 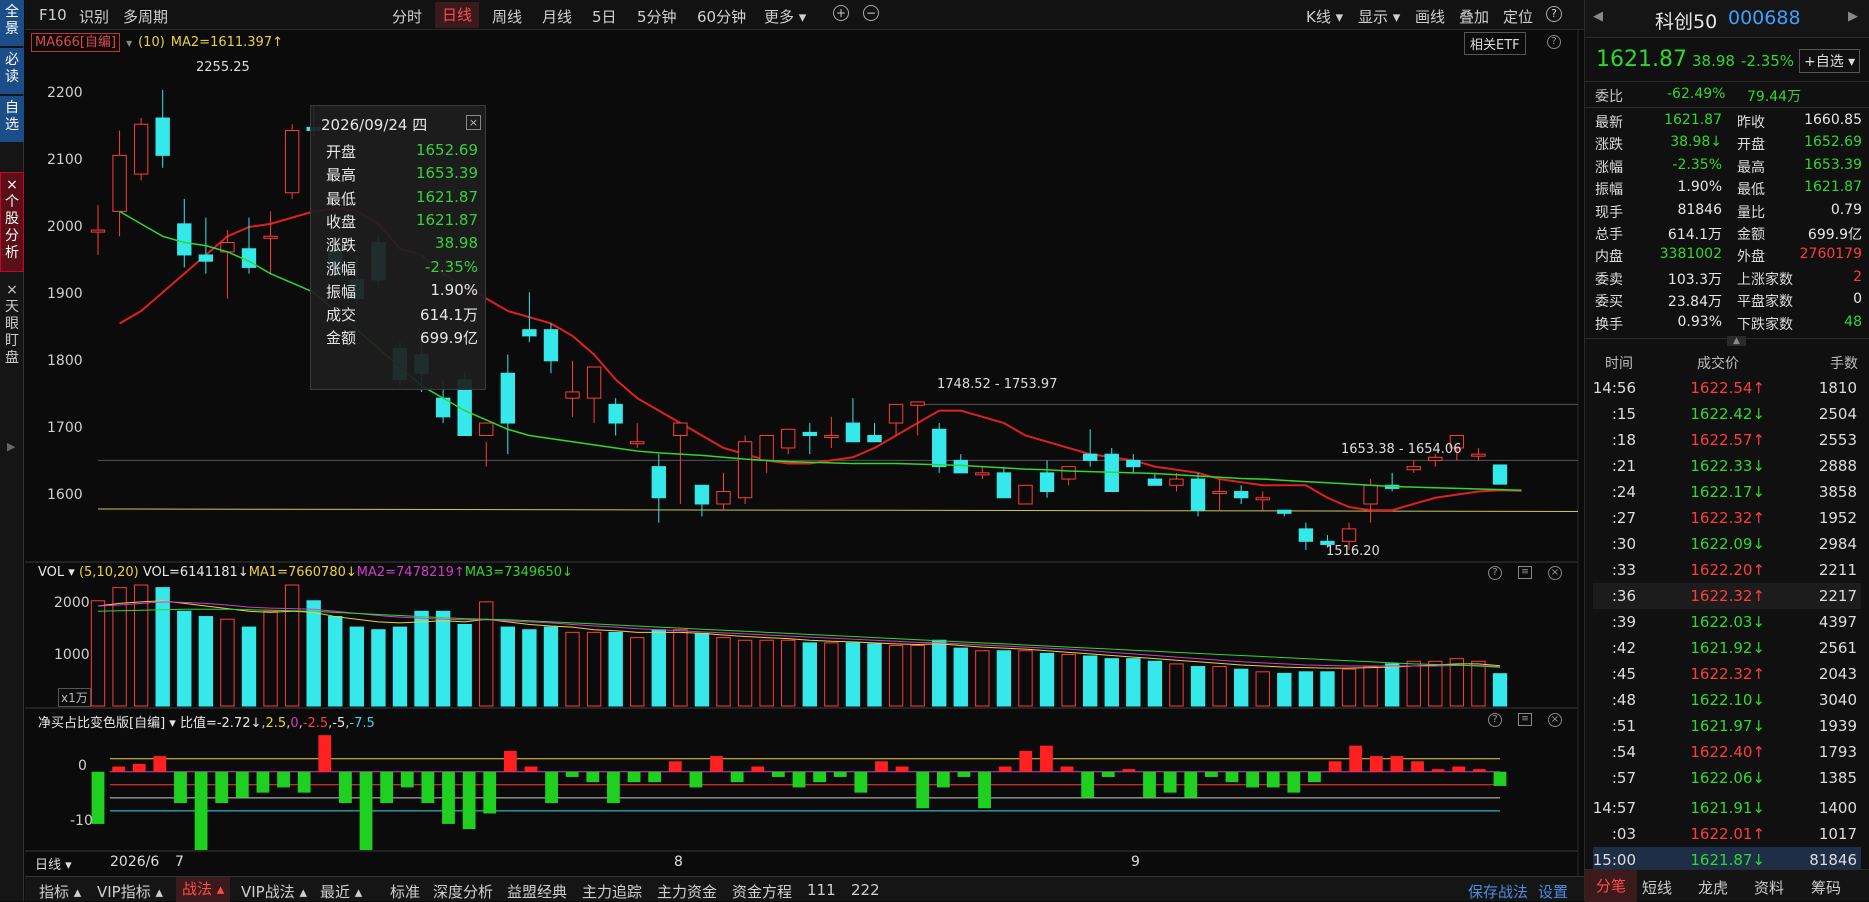 I want to click on item-standard: 标准, so click(x=405, y=891).